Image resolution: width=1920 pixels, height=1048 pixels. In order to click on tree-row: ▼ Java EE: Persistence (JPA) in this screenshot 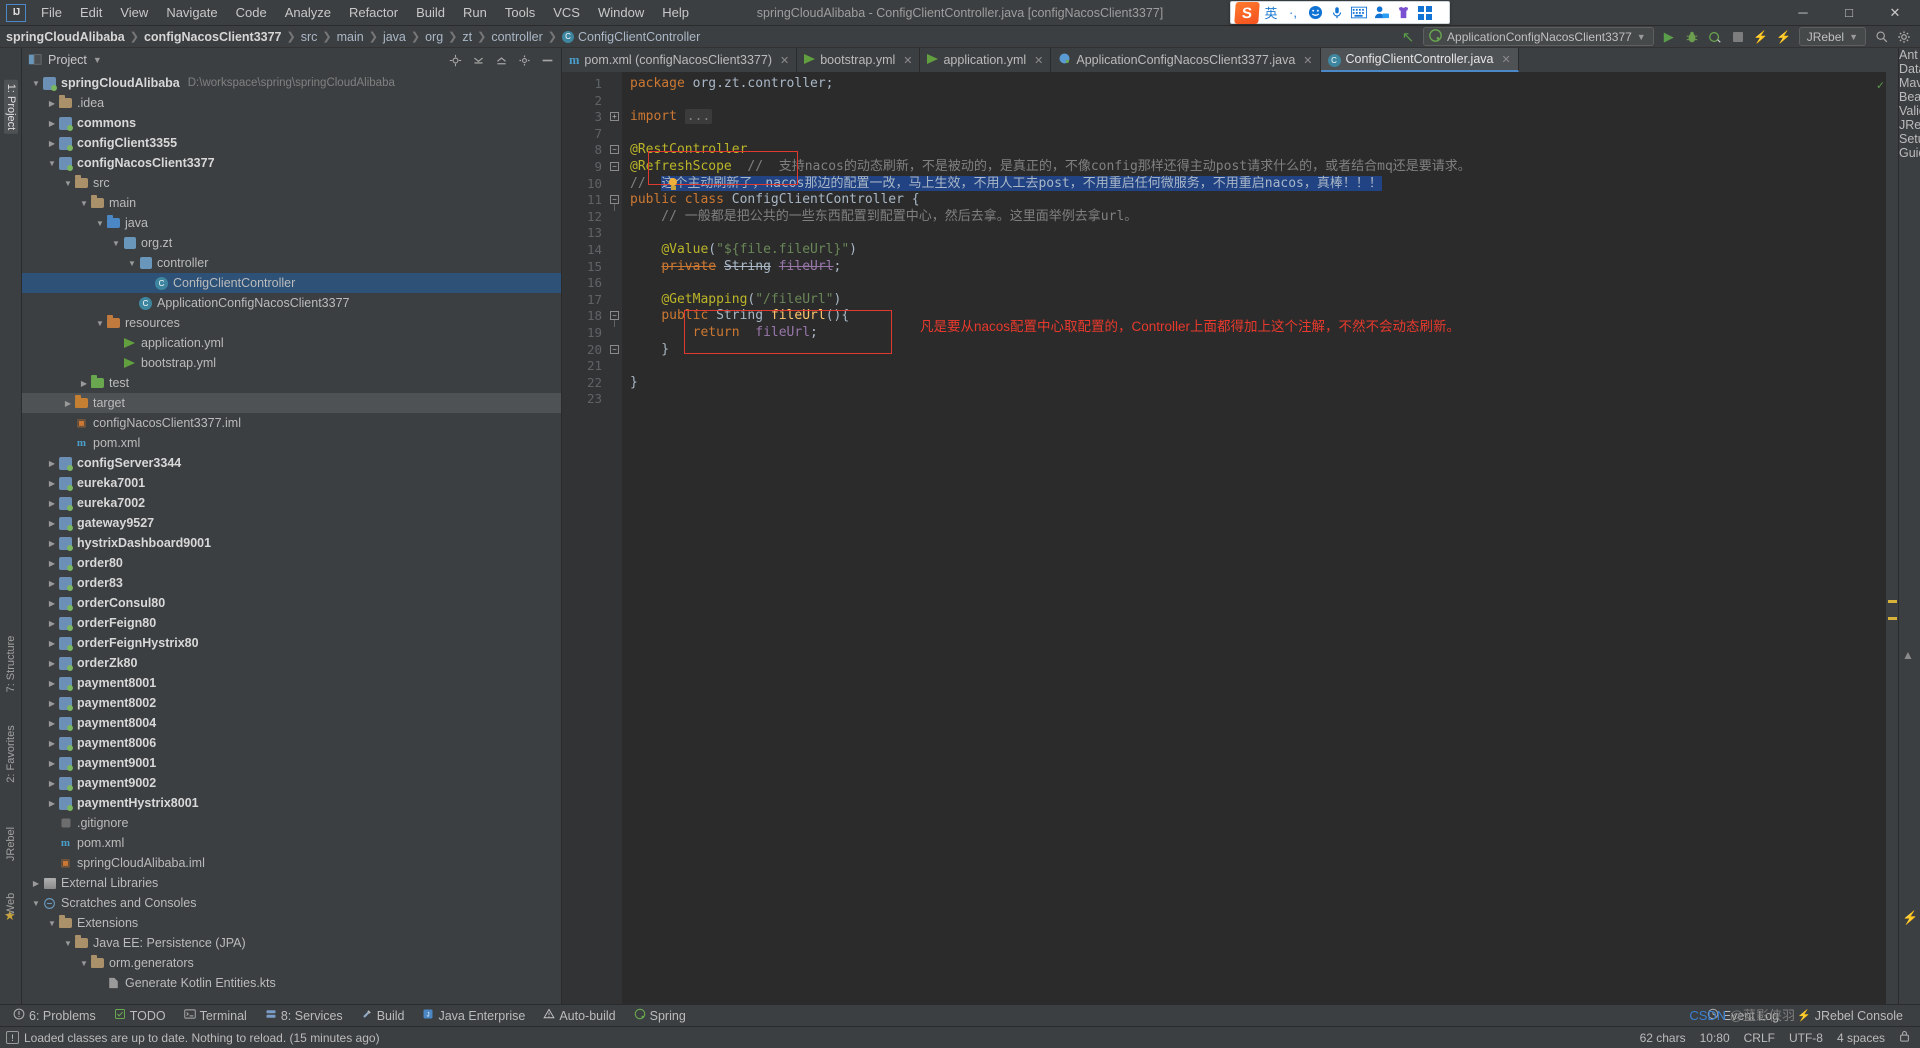, I will do `click(291, 943)`.